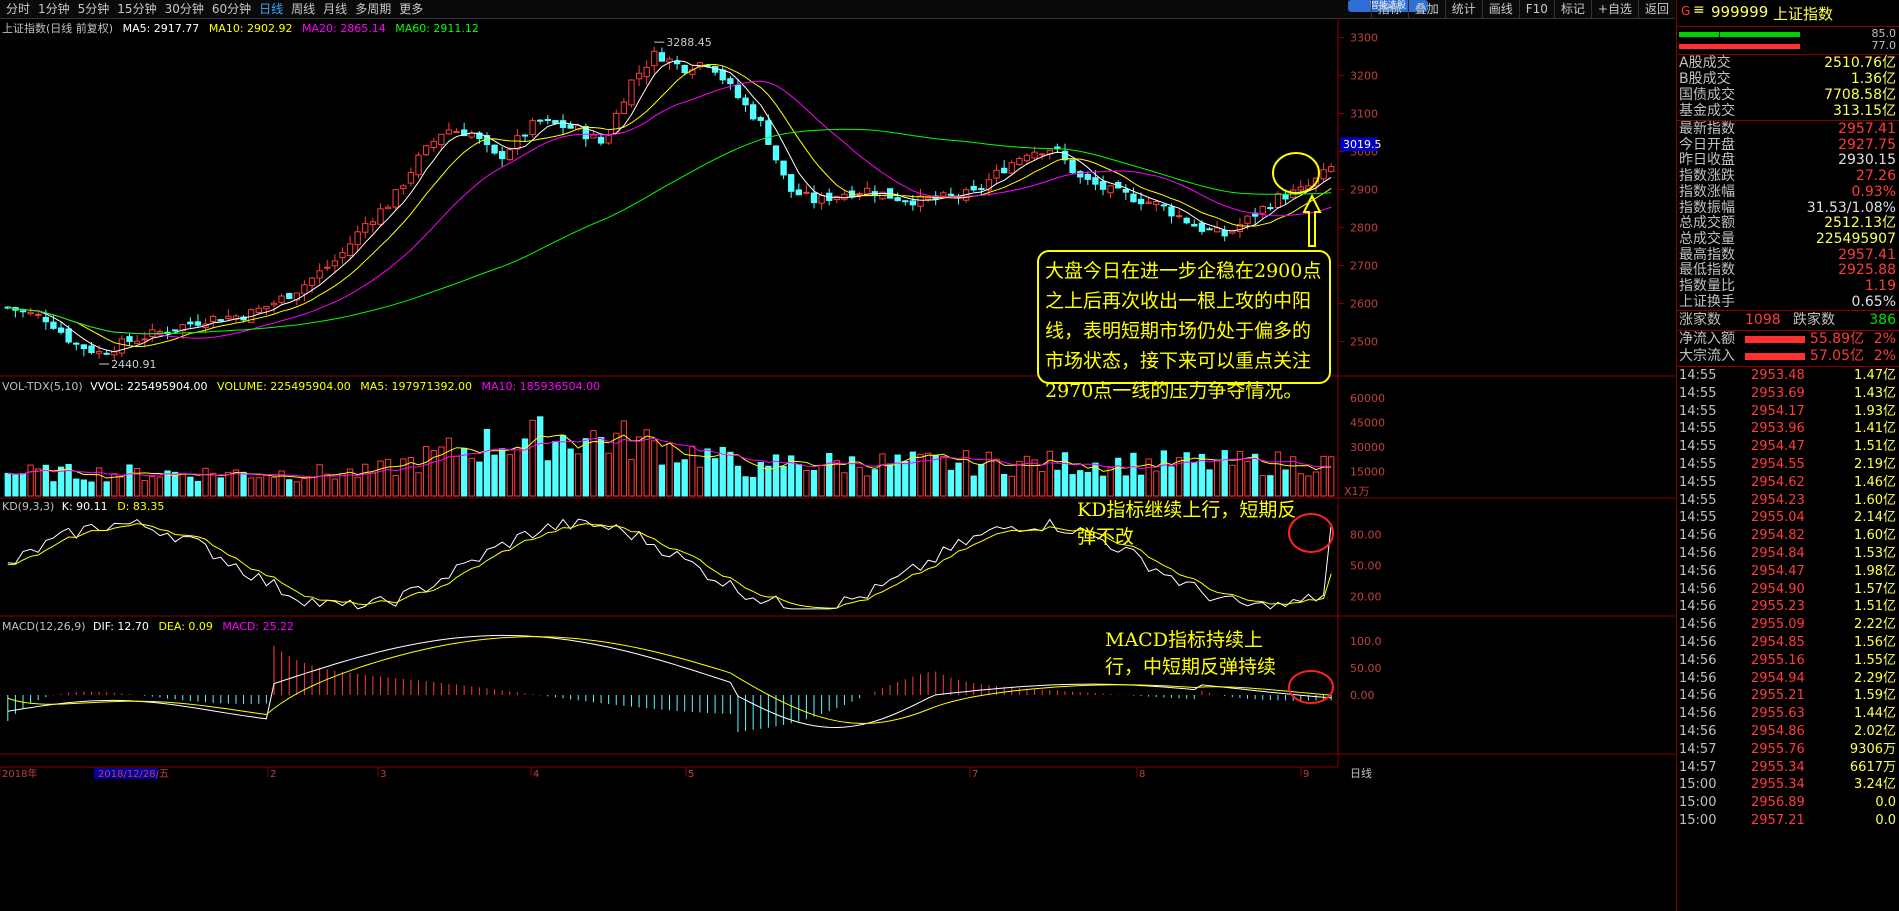 Image resolution: width=1899 pixels, height=911 pixels. Describe the element at coordinates (1296, 173) in the screenshot. I see `highlight-ellipse` at that location.